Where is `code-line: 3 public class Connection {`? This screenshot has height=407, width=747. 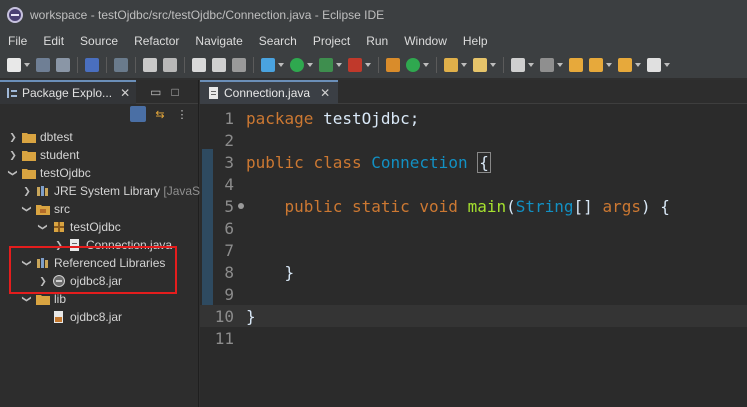
code-line: 3 public class Connection { is located at coordinates (473, 162).